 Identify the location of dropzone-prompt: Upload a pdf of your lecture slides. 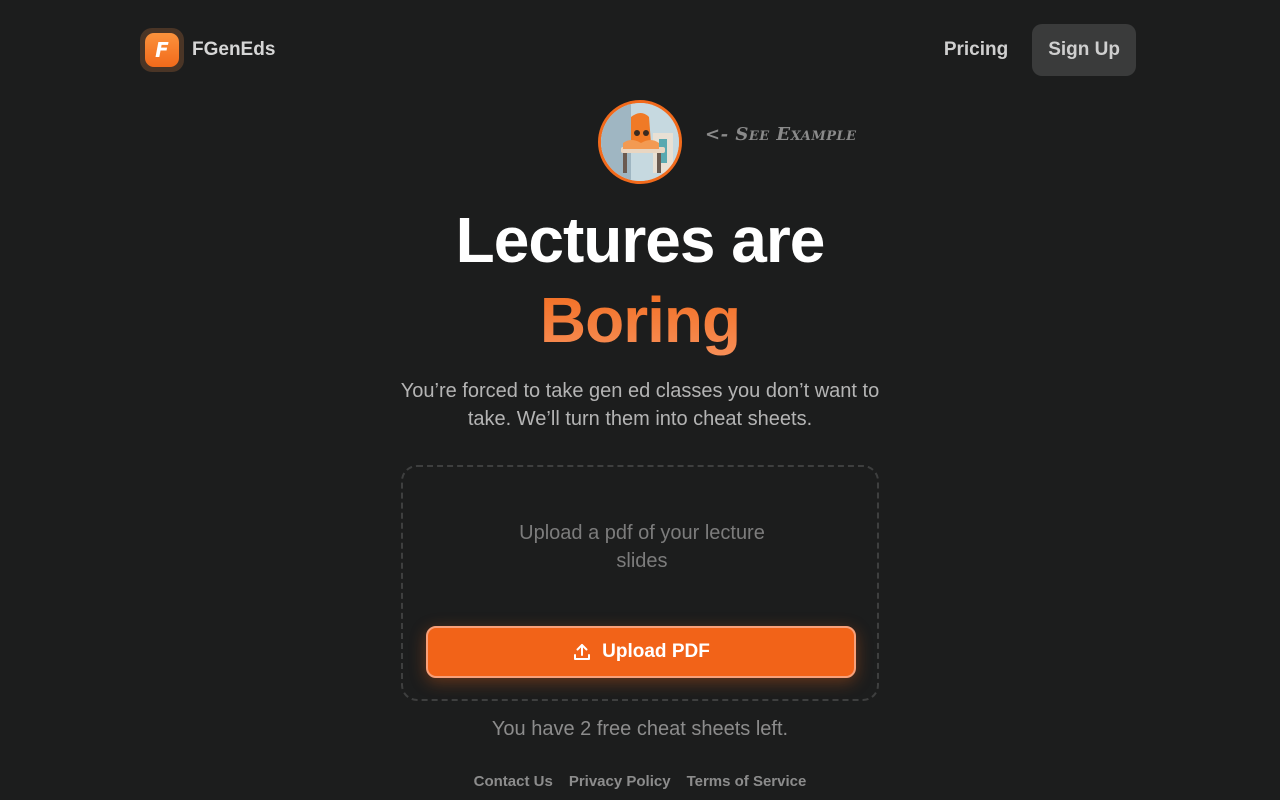
(642, 547).